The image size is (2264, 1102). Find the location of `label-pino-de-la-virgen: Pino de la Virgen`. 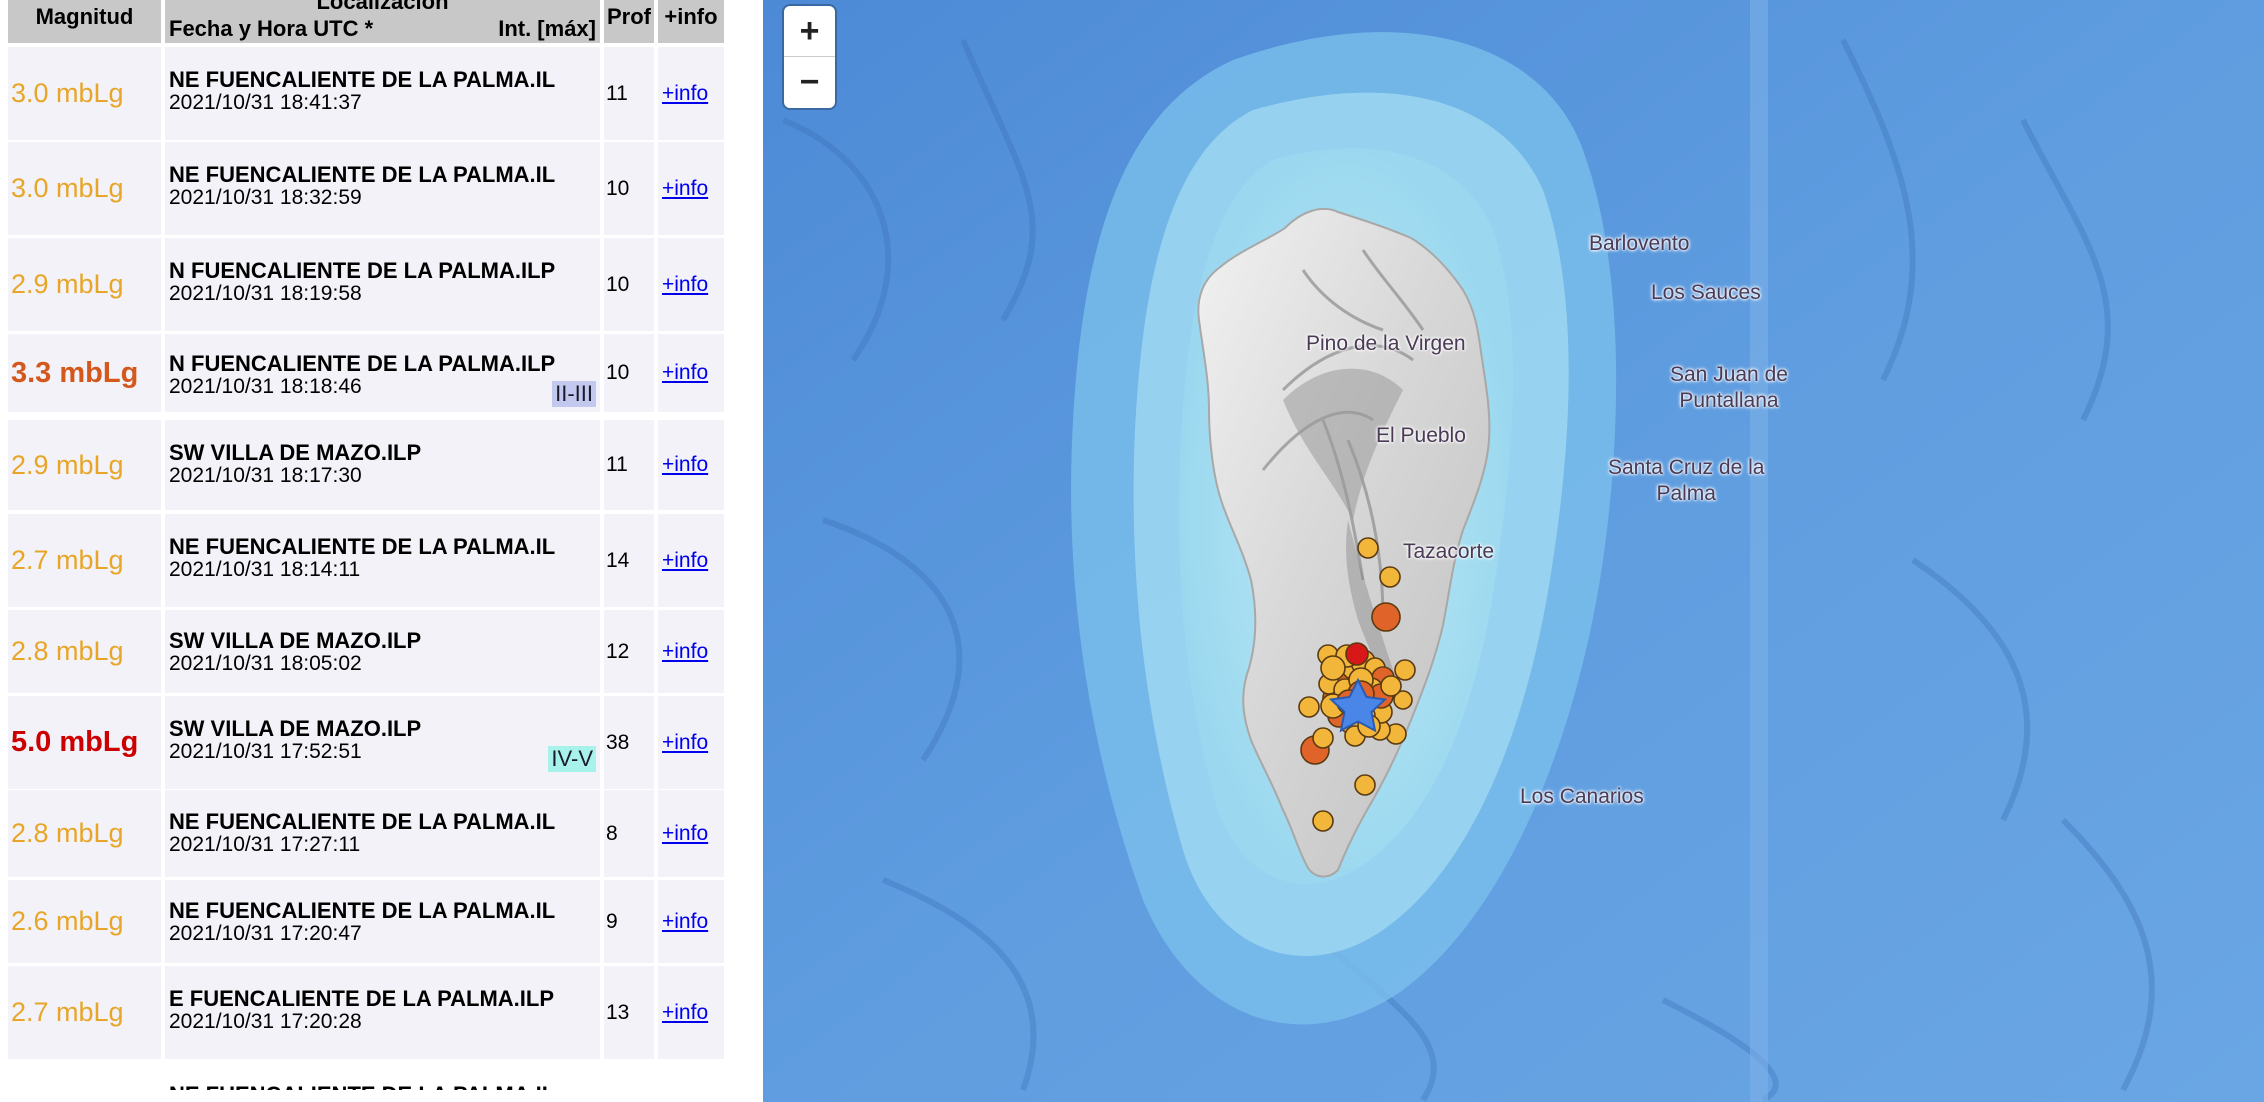

label-pino-de-la-virgen: Pino de la Virgen is located at coordinates (1386, 343).